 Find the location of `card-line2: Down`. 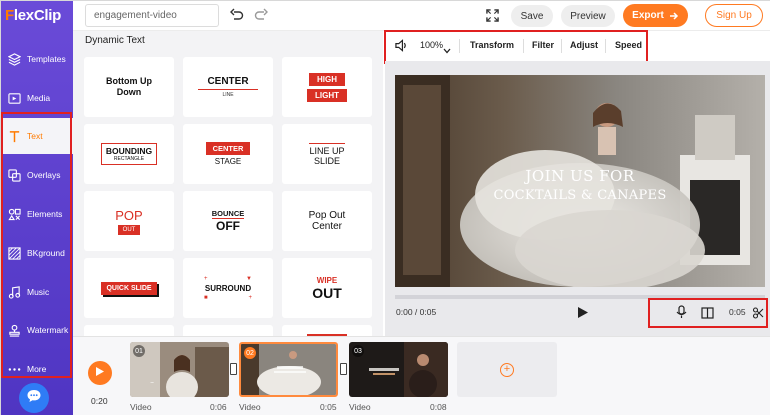

card-line2: Down is located at coordinates (129, 92).